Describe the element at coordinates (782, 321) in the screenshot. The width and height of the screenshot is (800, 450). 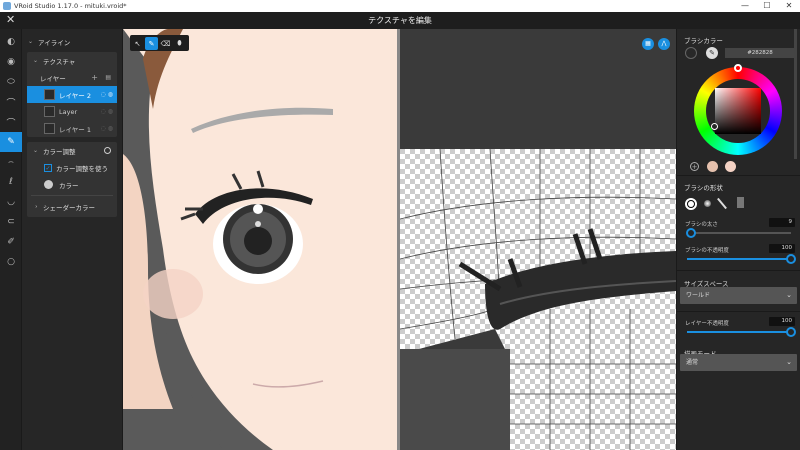
I see `layer-opacity-input: 100` at that location.